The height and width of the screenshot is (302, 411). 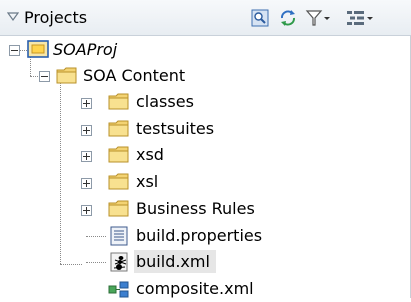 What do you see at coordinates (205, 155) in the screenshot?
I see `tree-row-xsd: xsd` at bounding box center [205, 155].